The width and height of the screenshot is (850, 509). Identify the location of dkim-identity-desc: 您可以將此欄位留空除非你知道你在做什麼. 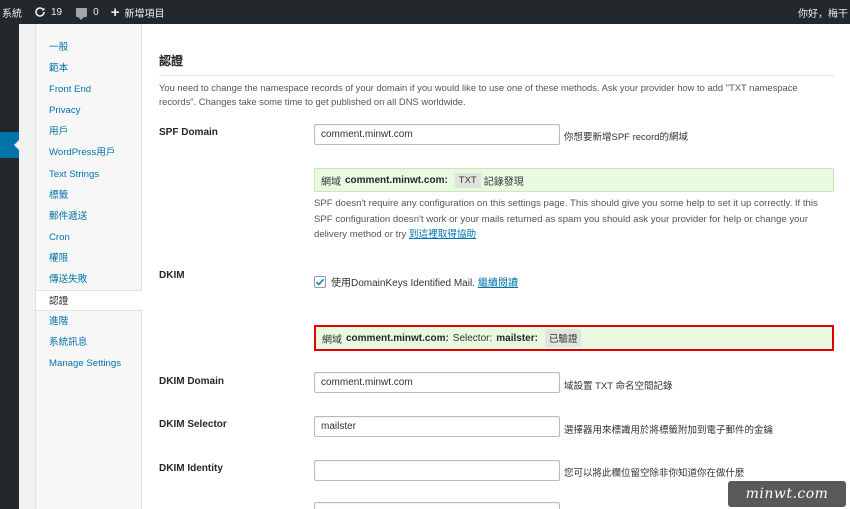
(654, 473).